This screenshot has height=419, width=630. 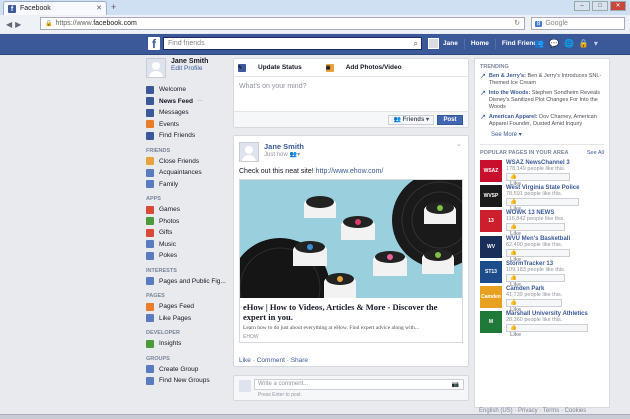 I want to click on sidebar-item-icon, so click(x=150, y=221).